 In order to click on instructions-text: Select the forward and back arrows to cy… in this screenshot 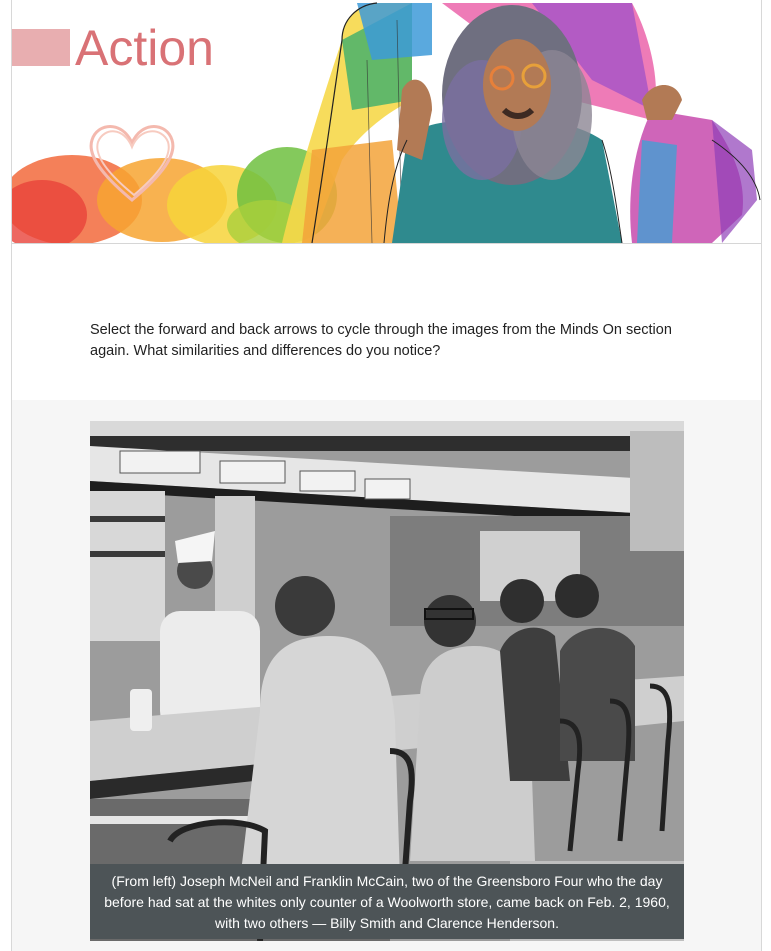, I will do `click(381, 340)`.